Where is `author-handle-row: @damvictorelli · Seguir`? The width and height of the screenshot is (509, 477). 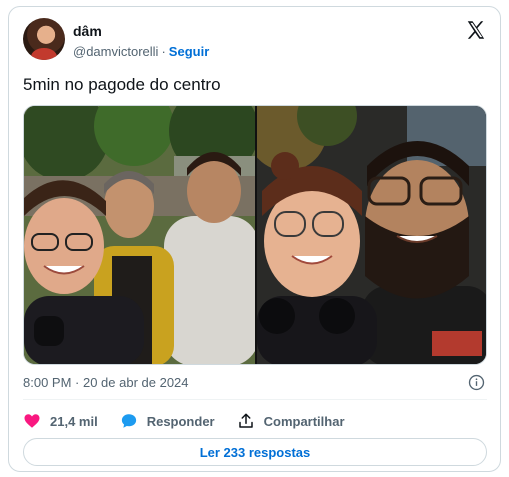
author-handle-row: @damvictorelli · Seguir is located at coordinates (141, 51).